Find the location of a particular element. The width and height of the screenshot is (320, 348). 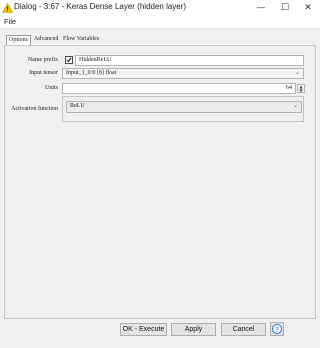

tab-flow-variables: Flow Variables is located at coordinates (81, 39).